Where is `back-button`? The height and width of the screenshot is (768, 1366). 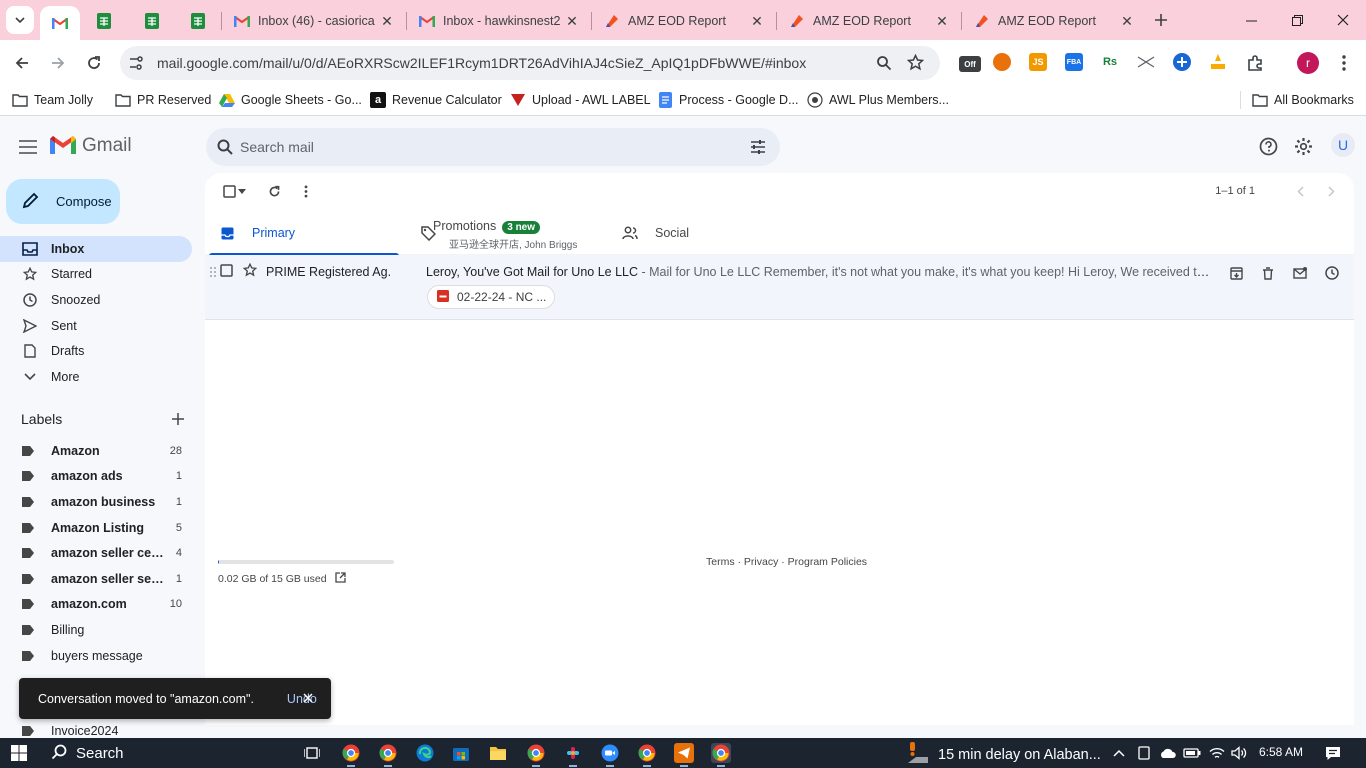
back-button is located at coordinates (22, 63).